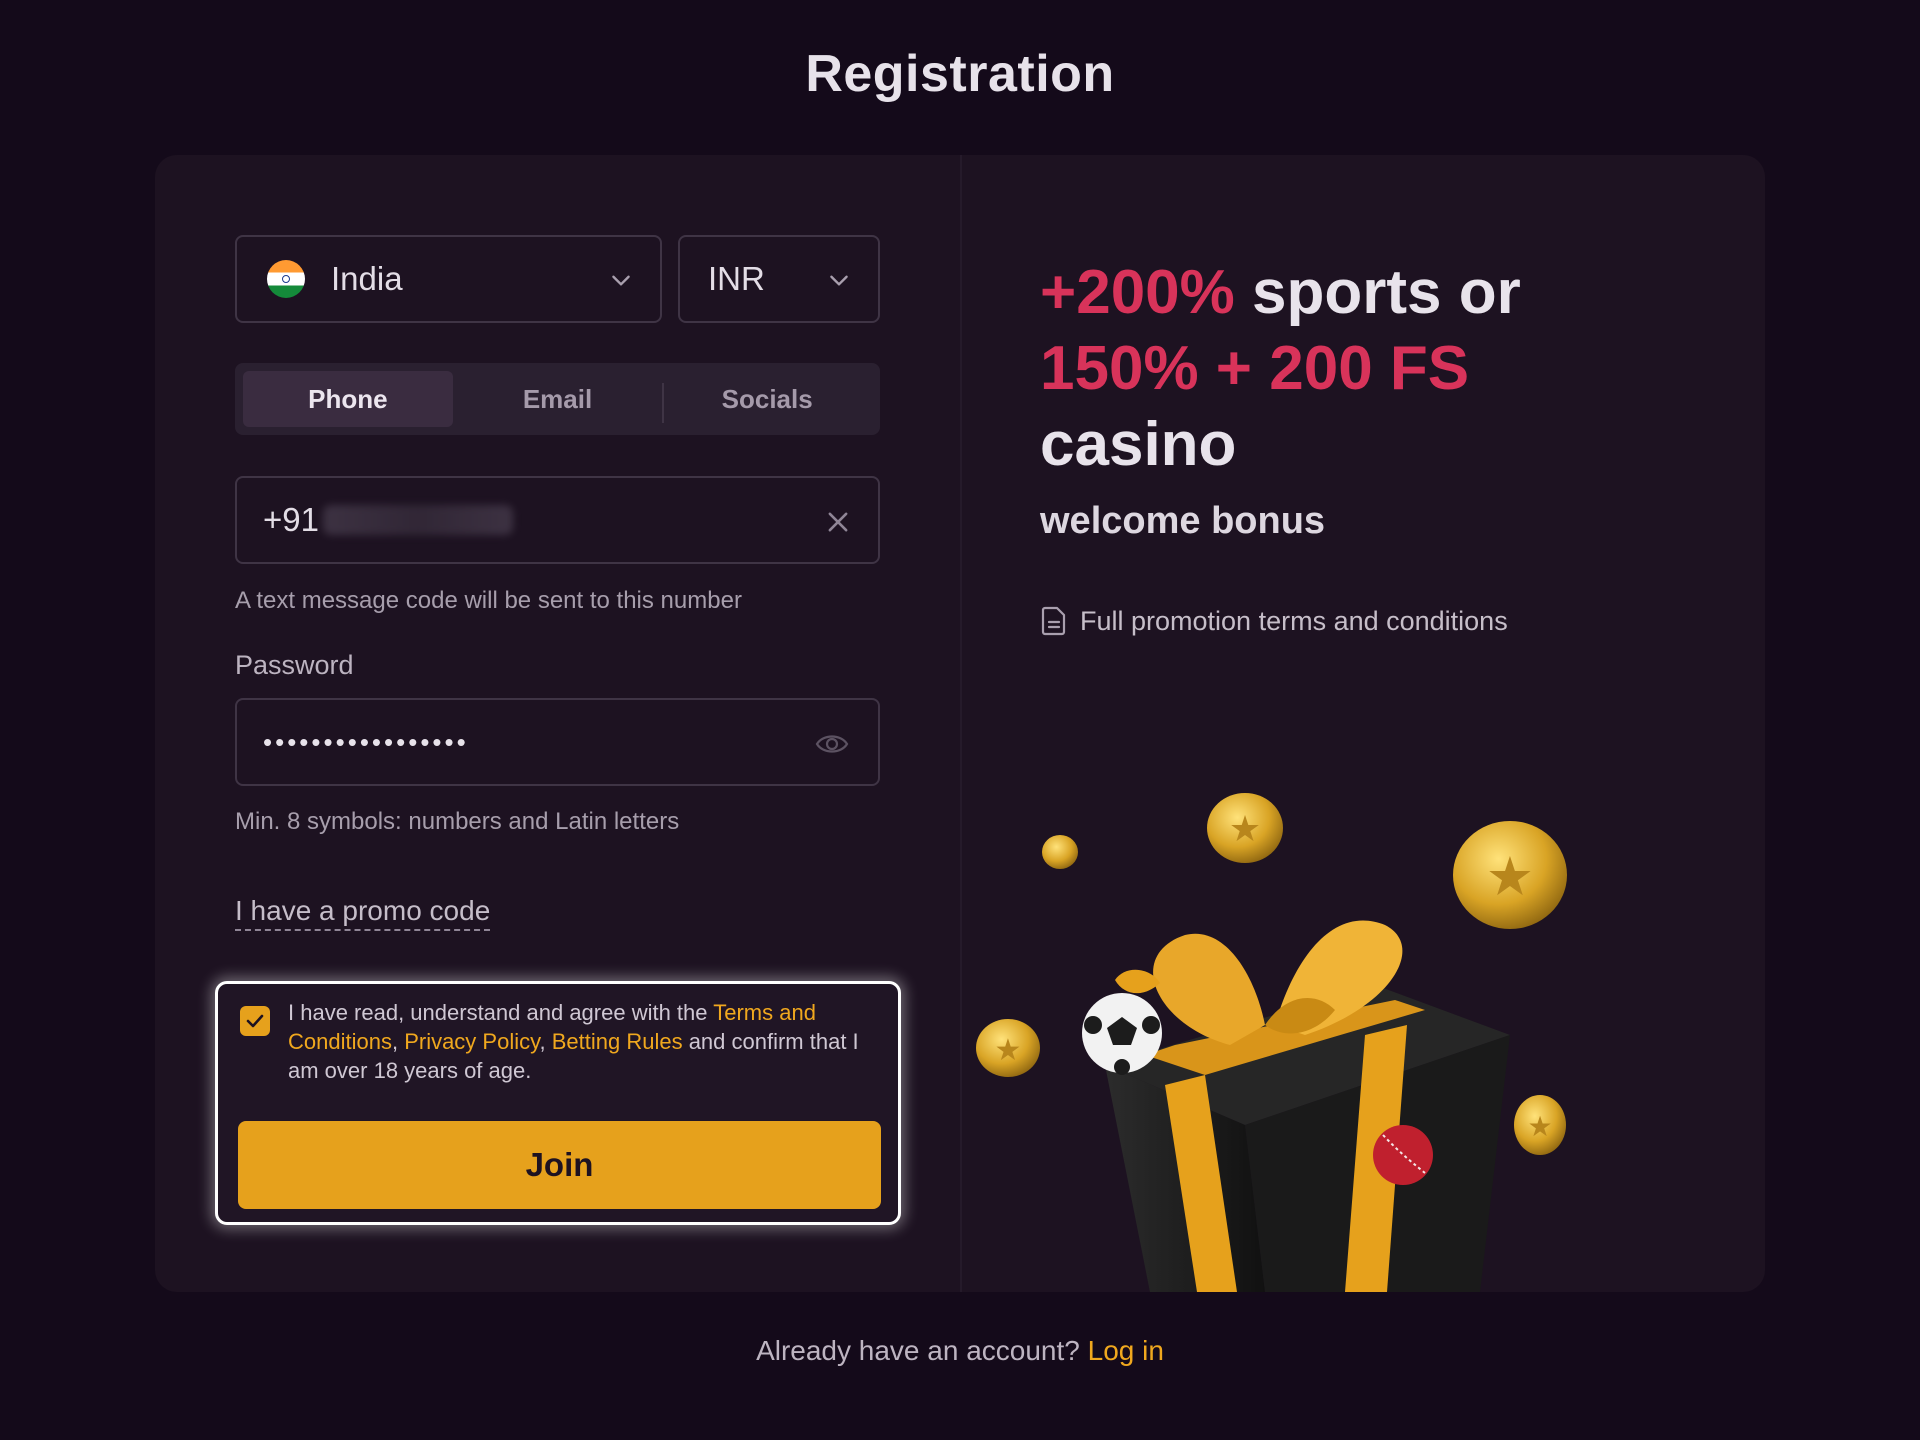  I want to click on login-prompt: Already have an account? Log in, so click(960, 1351).